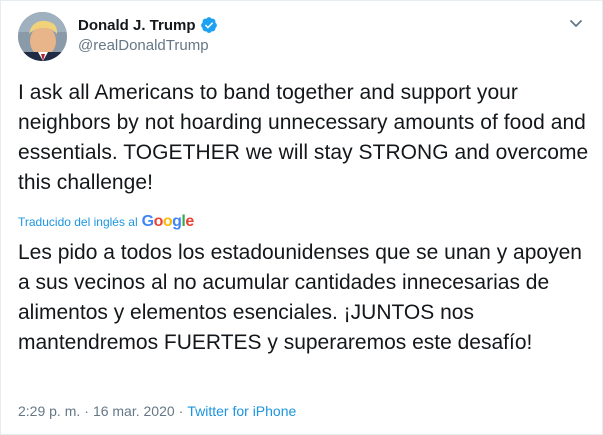 The width and height of the screenshot is (603, 435). What do you see at coordinates (134, 411) in the screenshot?
I see `tweet-date: 16 mar. 2020` at bounding box center [134, 411].